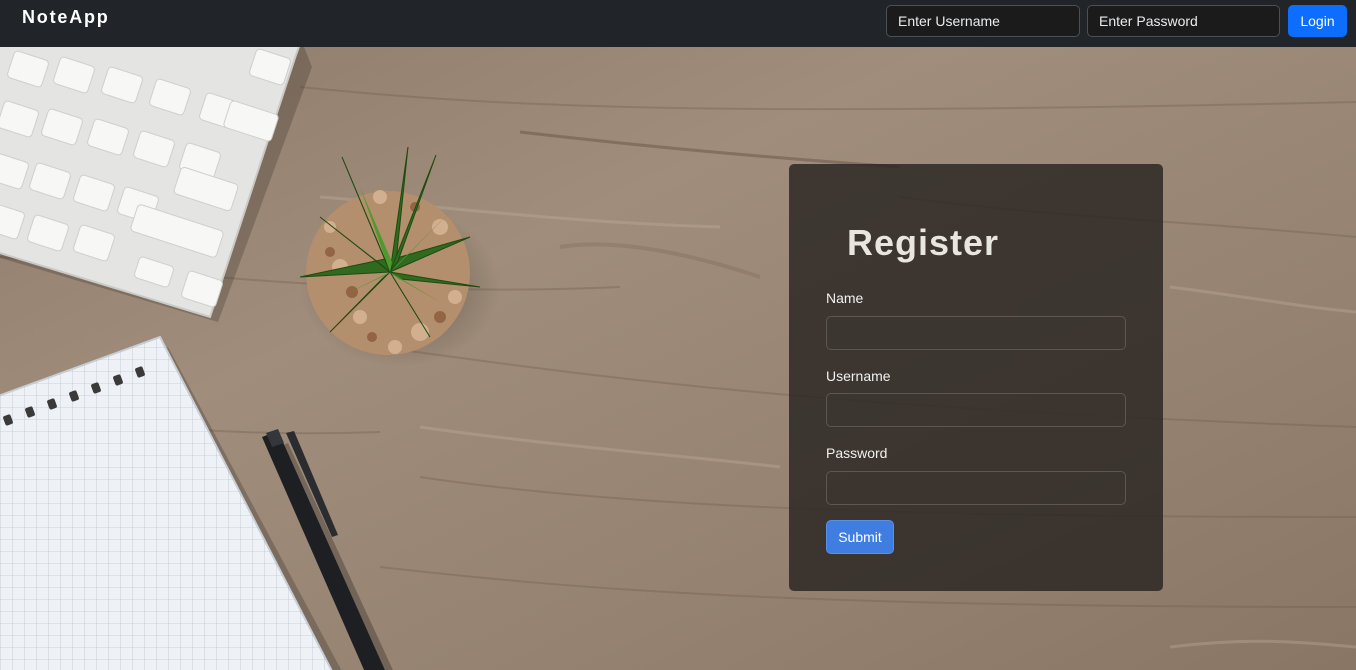 Image resolution: width=1356 pixels, height=670 pixels. I want to click on register-title: Register, so click(923, 242).